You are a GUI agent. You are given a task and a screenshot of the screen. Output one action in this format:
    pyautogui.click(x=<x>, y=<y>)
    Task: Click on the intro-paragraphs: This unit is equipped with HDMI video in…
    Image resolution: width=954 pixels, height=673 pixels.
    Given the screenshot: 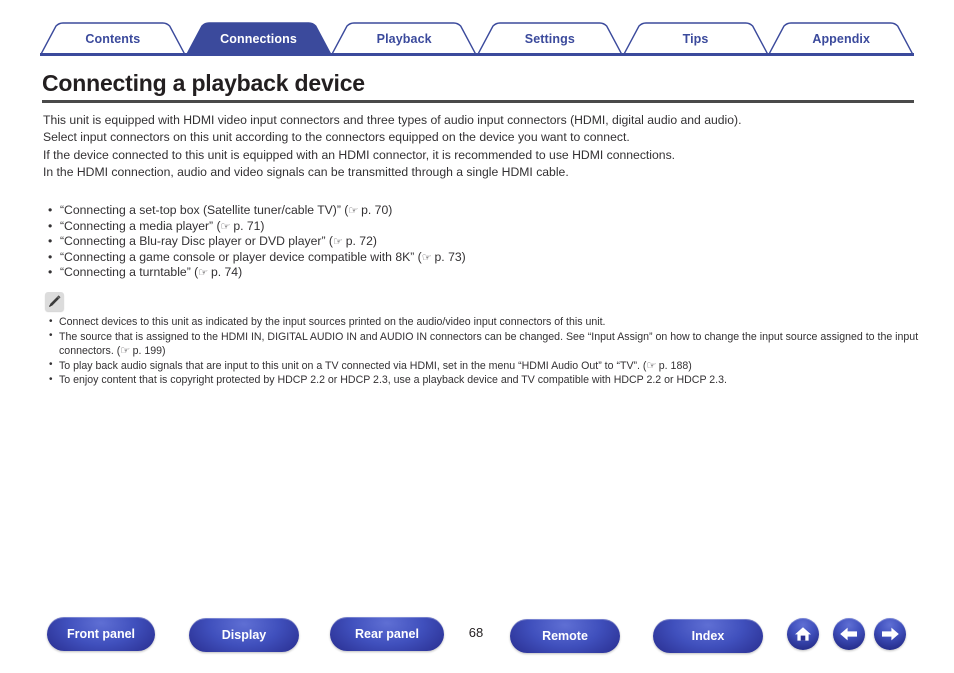 What is the action you would take?
    pyautogui.click(x=483, y=147)
    